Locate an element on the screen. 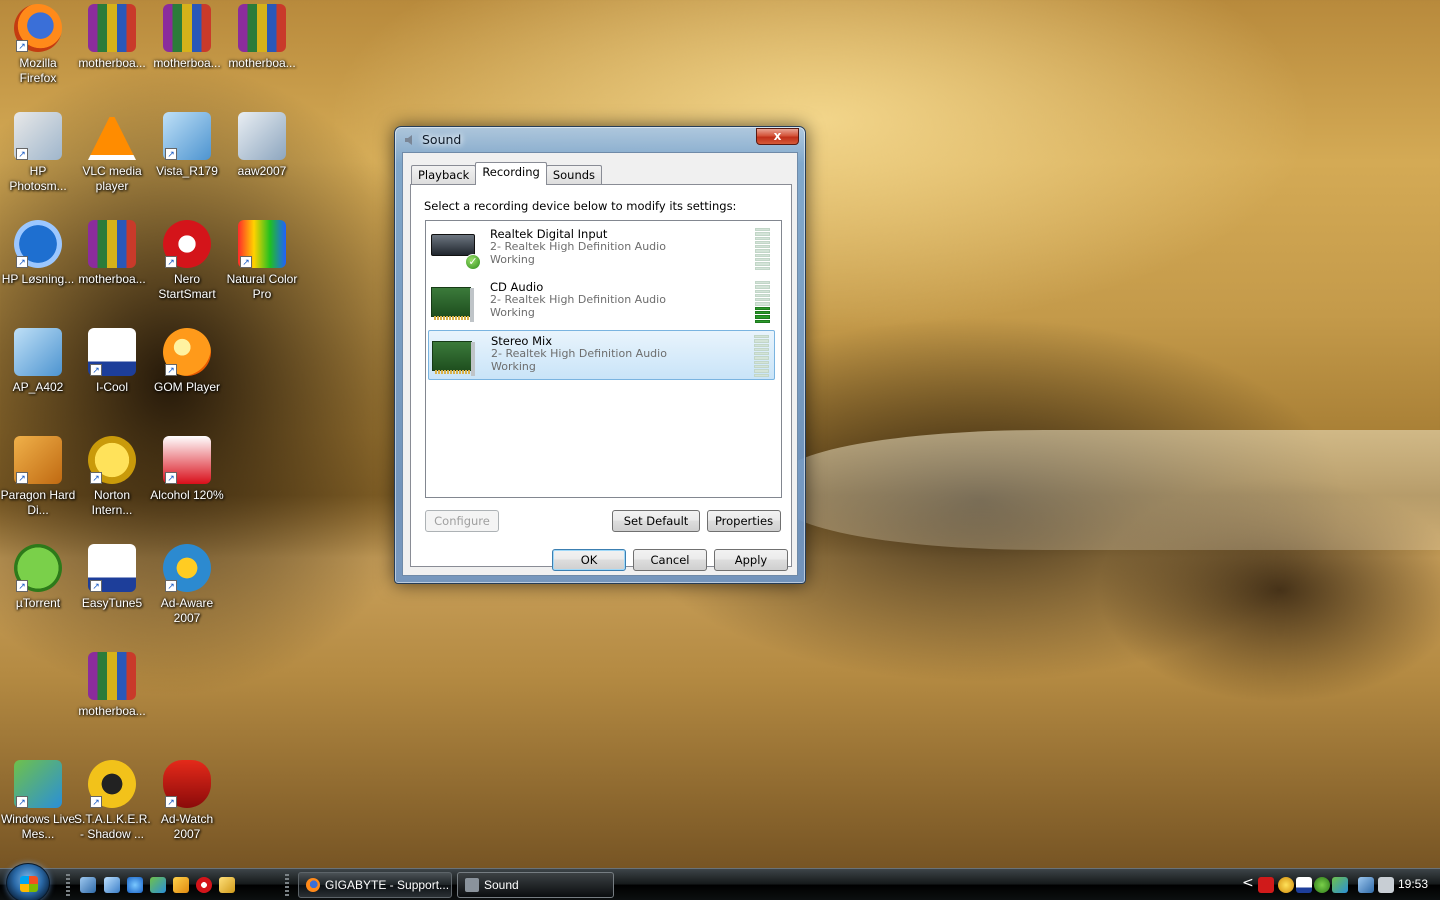  digital-input-device-icon: ✓ is located at coordinates (456, 250).